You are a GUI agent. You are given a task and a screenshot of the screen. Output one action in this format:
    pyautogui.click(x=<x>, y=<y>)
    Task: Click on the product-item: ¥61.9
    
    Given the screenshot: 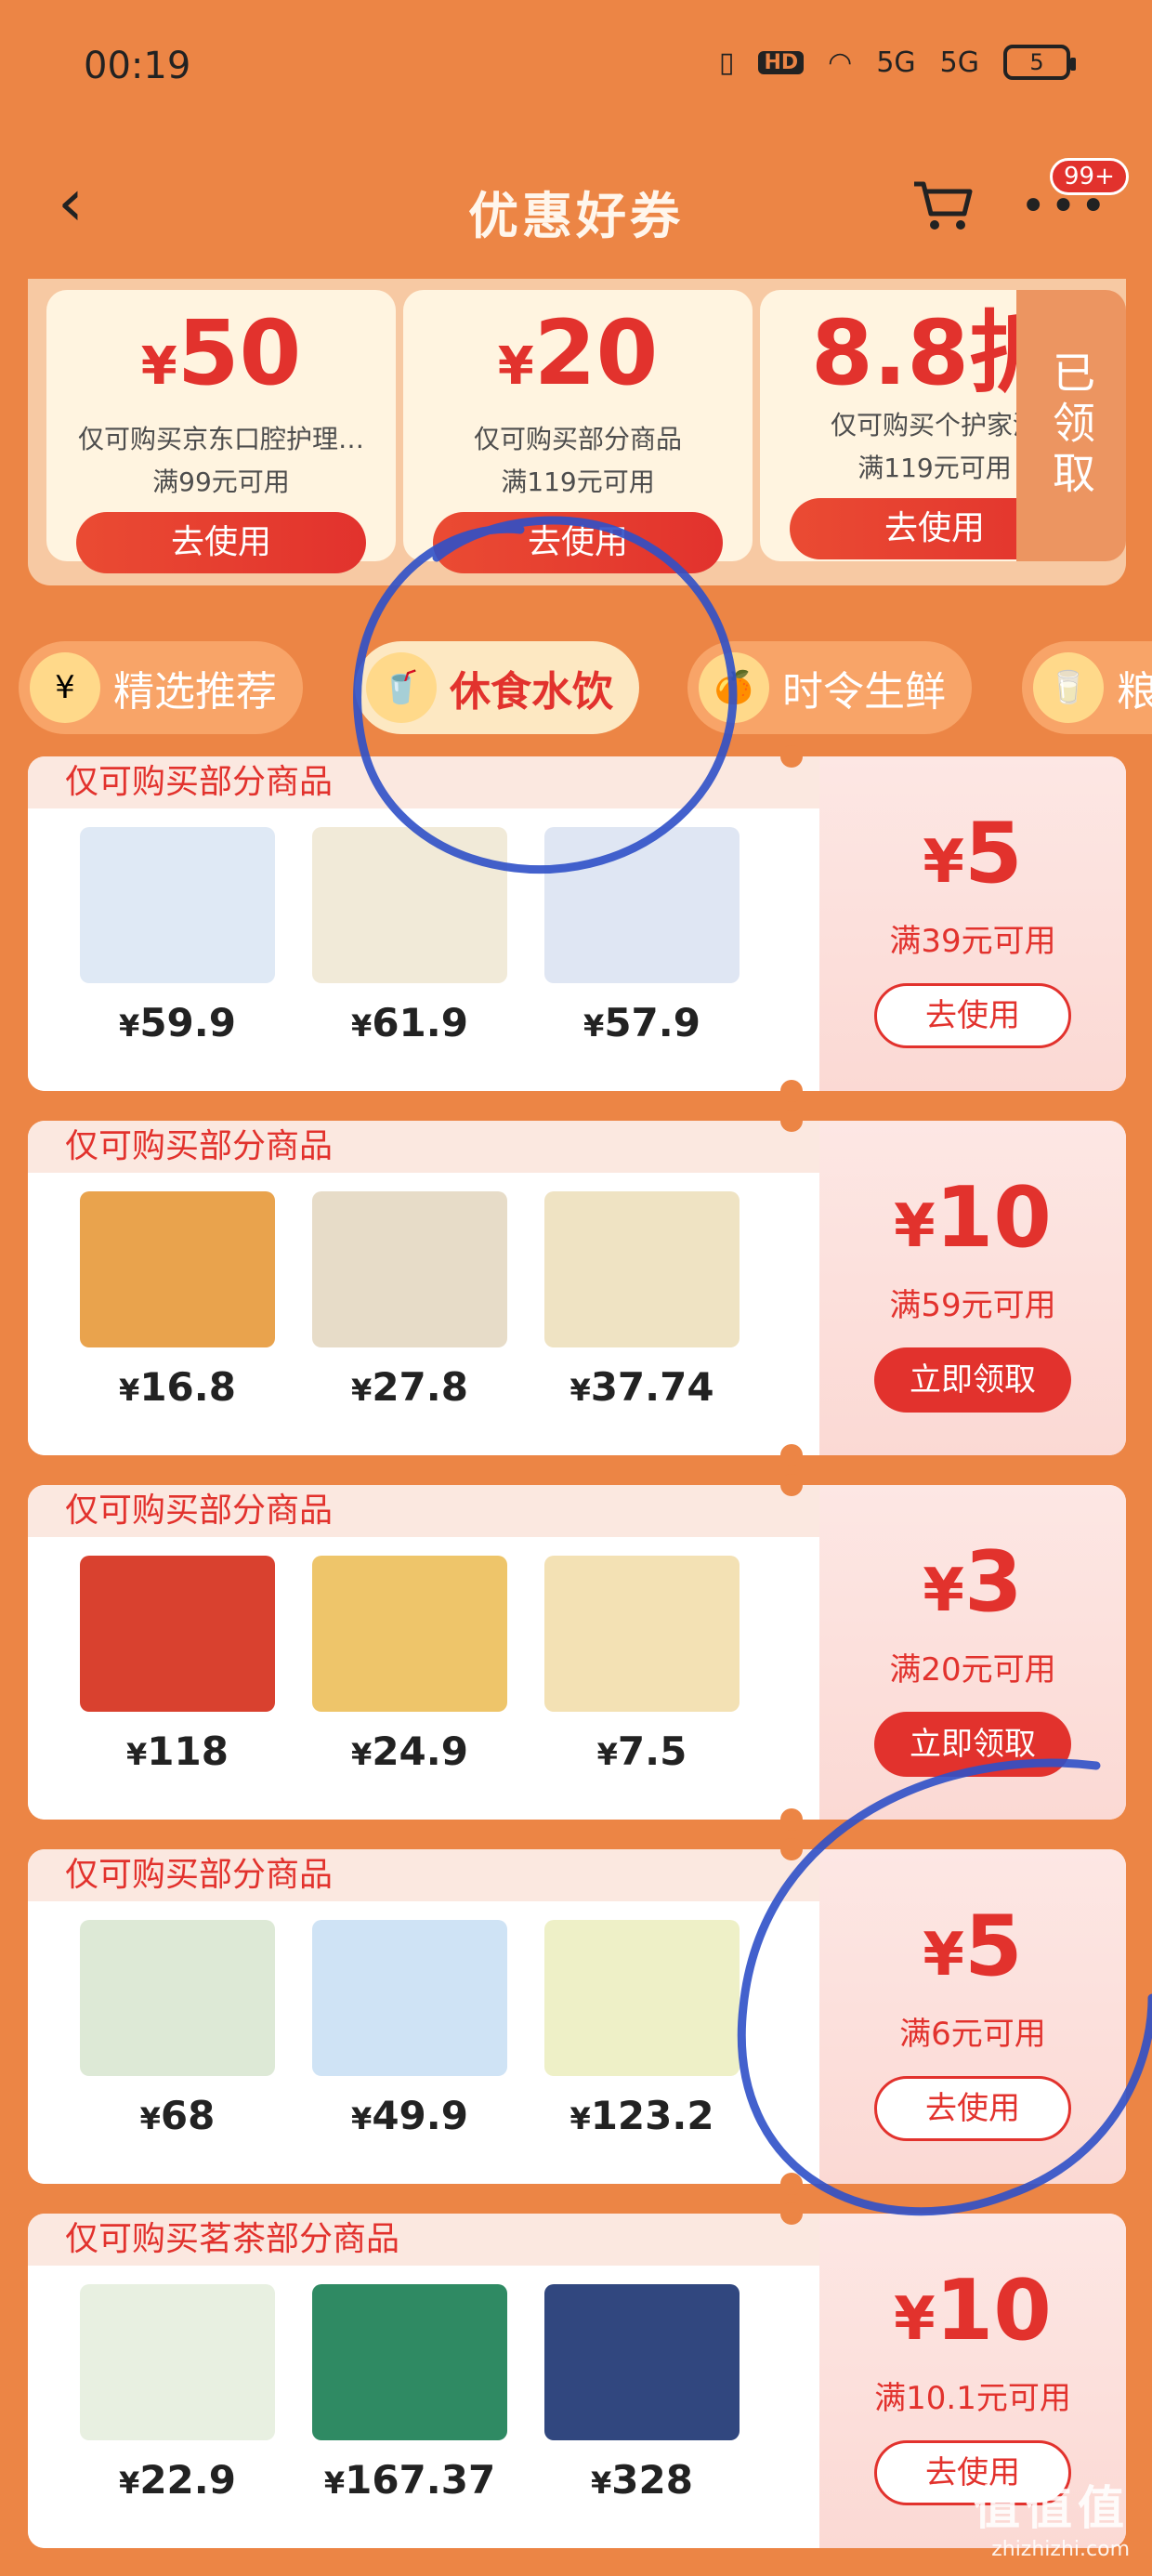 What is the action you would take?
    pyautogui.click(x=410, y=926)
    